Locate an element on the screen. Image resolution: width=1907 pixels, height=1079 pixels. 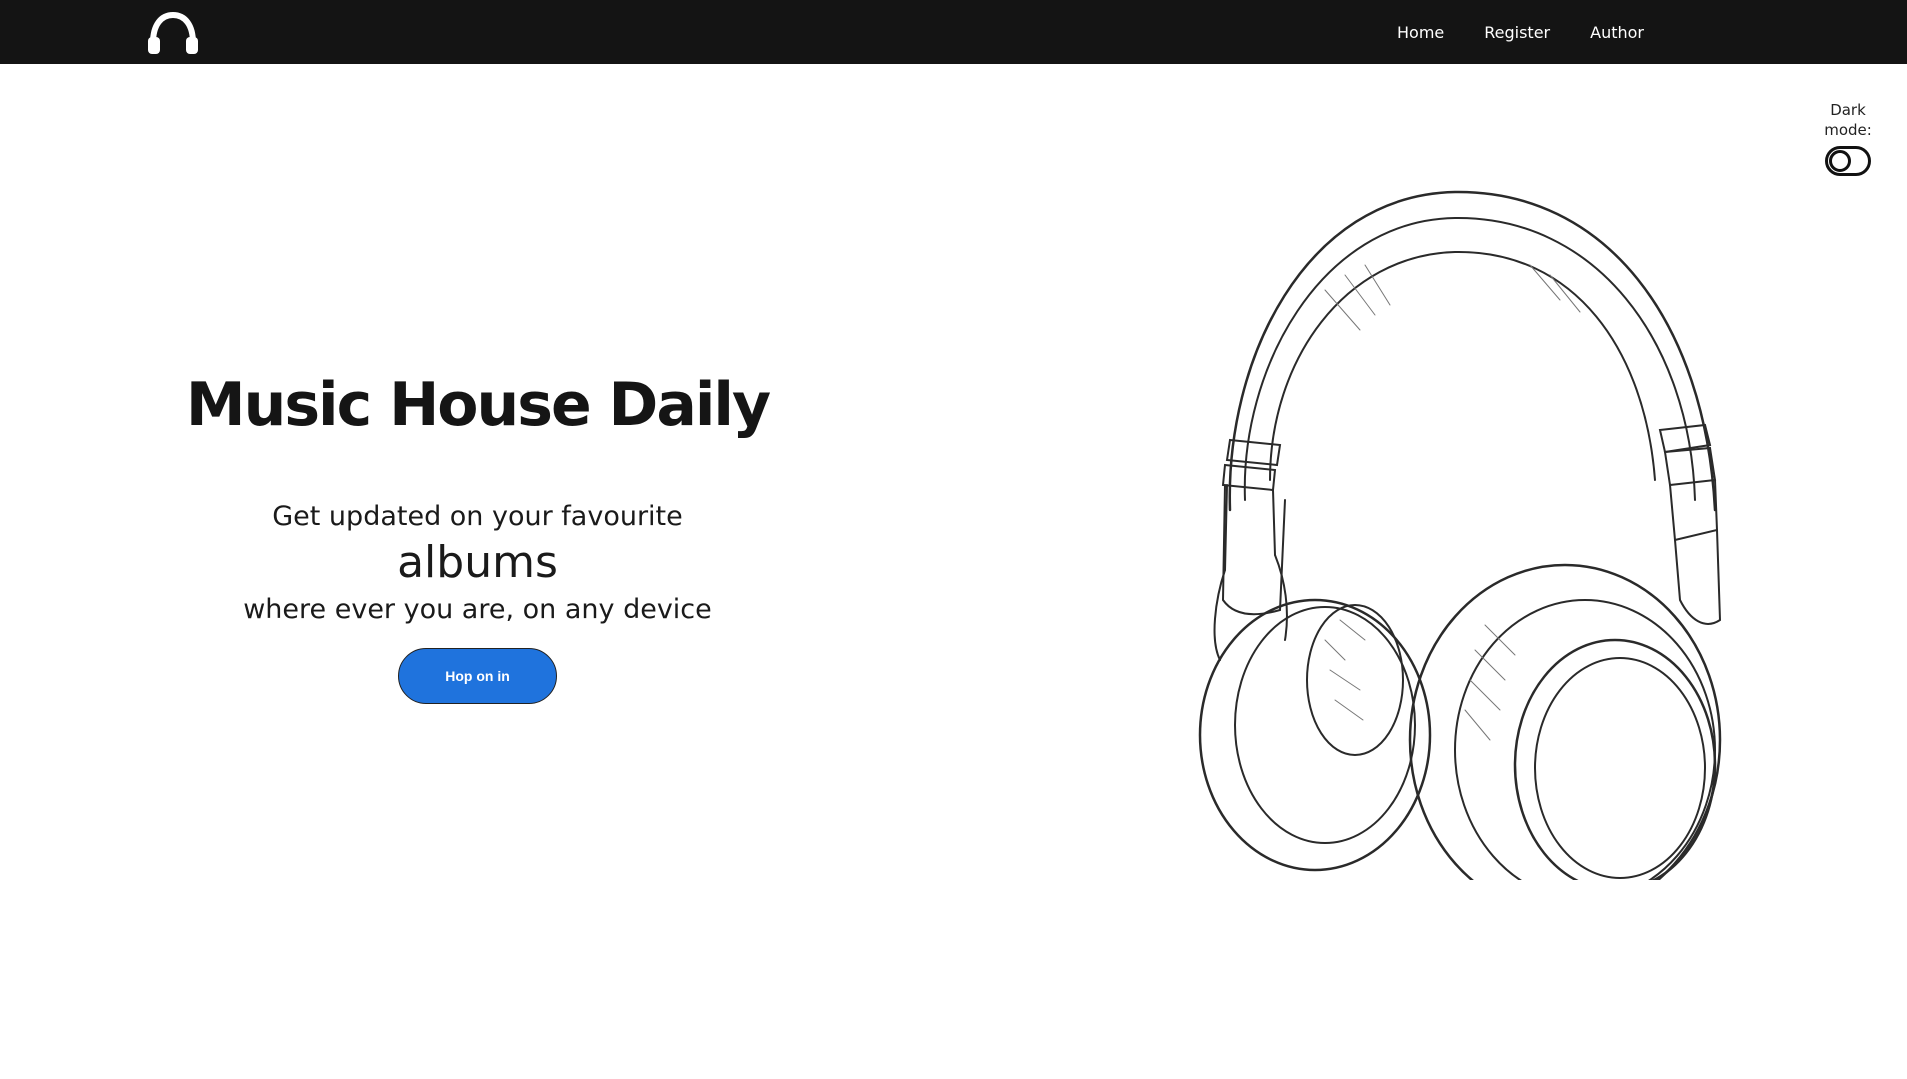
dark-mode-label: Dark mode: is located at coordinates (1848, 120).